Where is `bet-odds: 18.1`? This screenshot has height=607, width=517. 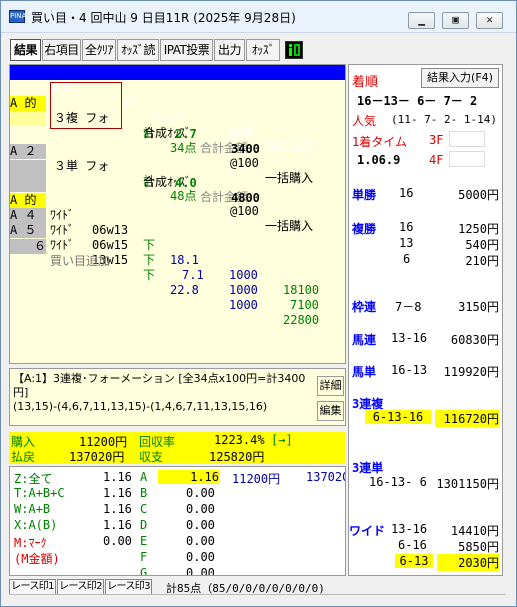 bet-odds: 18.1 is located at coordinates (184, 260).